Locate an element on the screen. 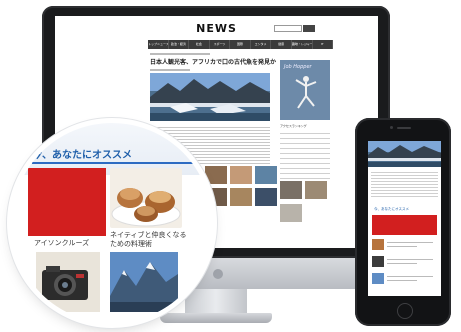 Image resolution: width=461 pixels, height=332 pixels. nav-item-world: 国際 is located at coordinates (240, 44).